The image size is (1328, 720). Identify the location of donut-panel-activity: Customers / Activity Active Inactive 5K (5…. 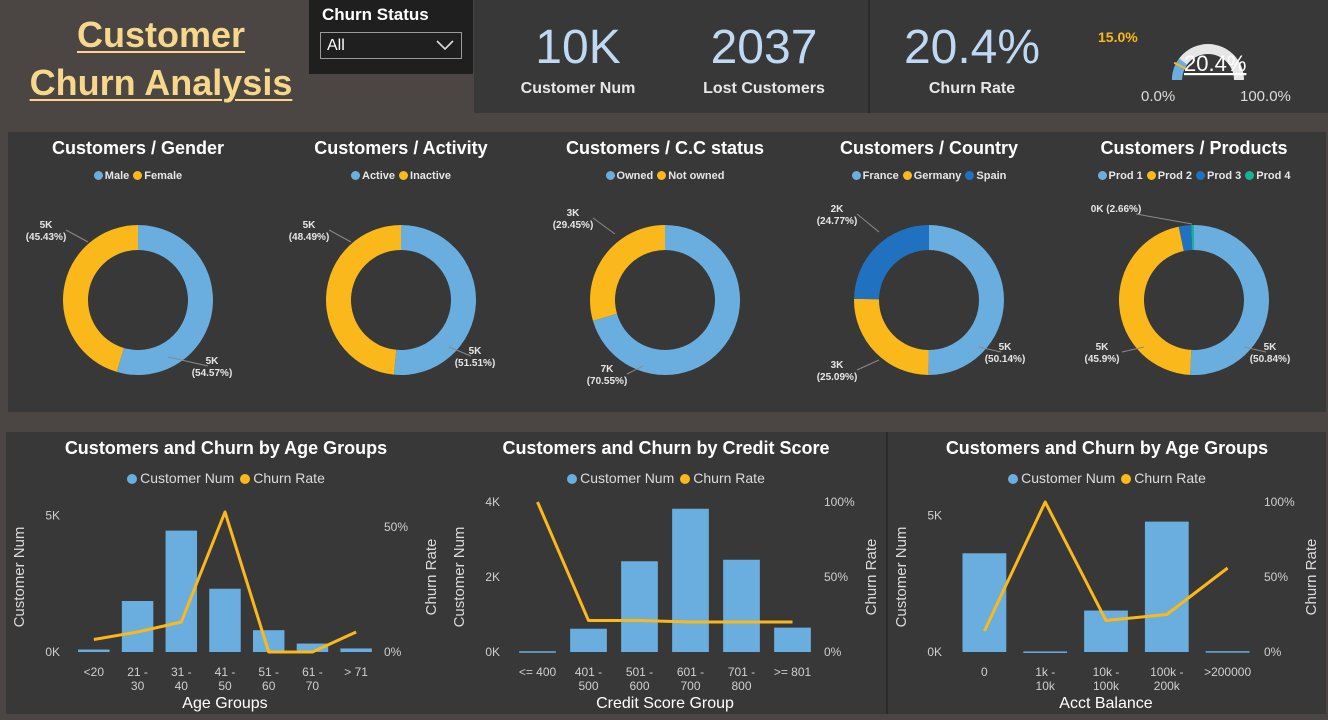
(401, 272).